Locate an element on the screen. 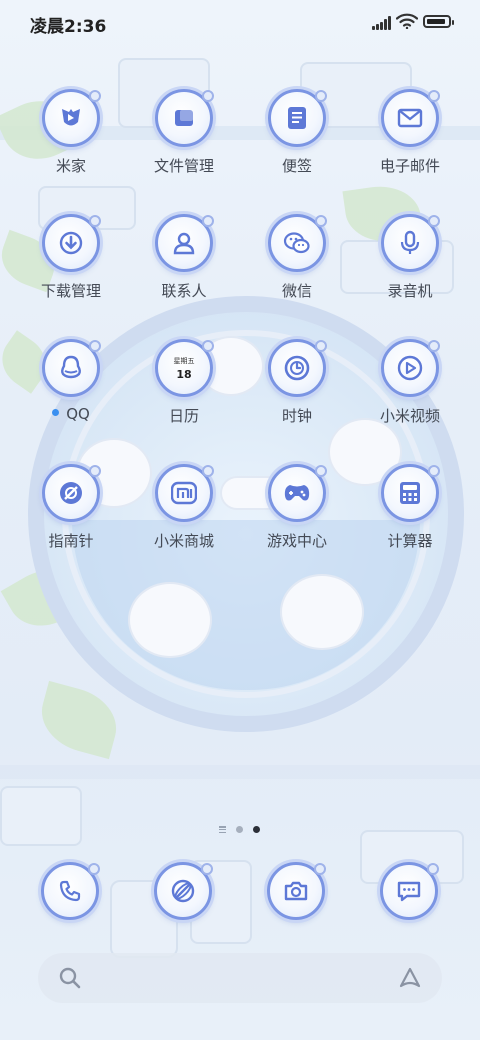 The height and width of the screenshot is (1040, 480). app-clock: 时钟 is located at coordinates (297, 382).